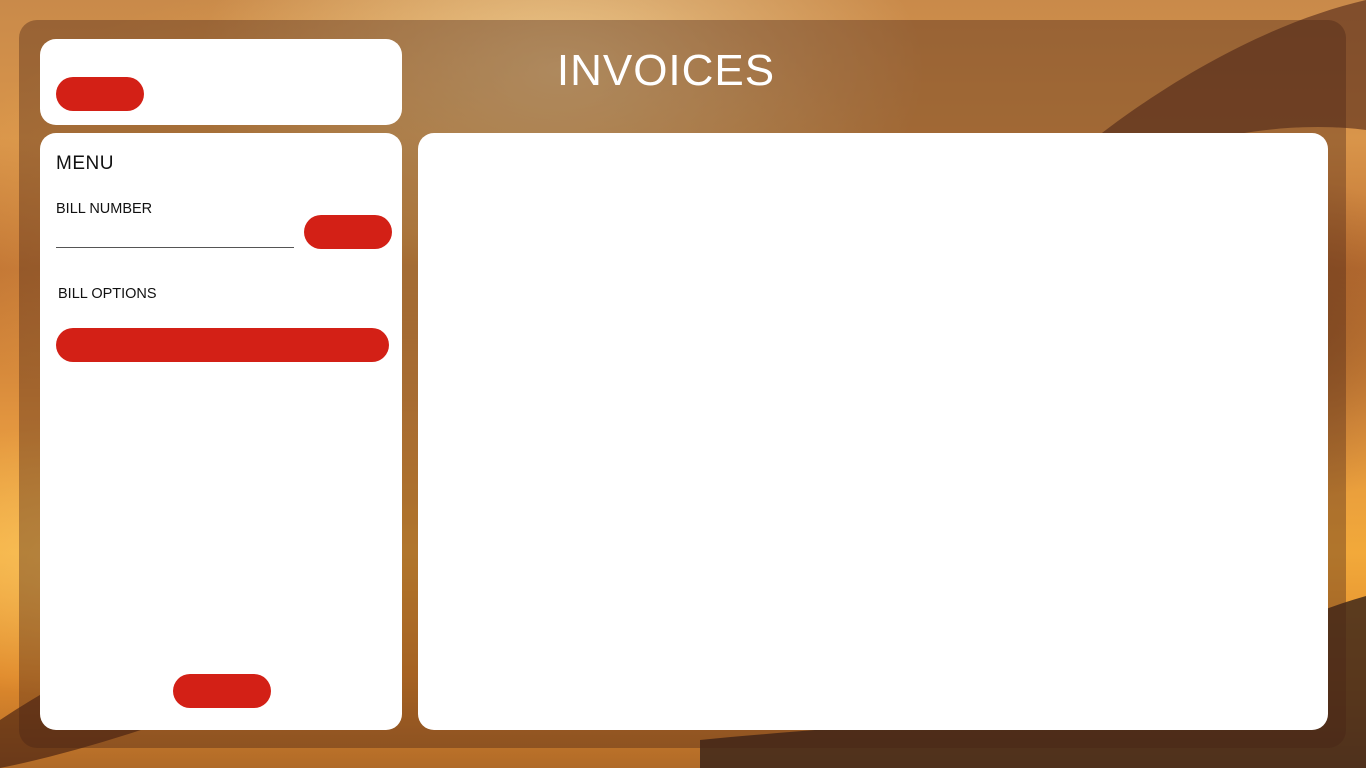 The width and height of the screenshot is (1366, 768). What do you see at coordinates (104, 209) in the screenshot?
I see `bill-number-label: BILL NUMBER` at bounding box center [104, 209].